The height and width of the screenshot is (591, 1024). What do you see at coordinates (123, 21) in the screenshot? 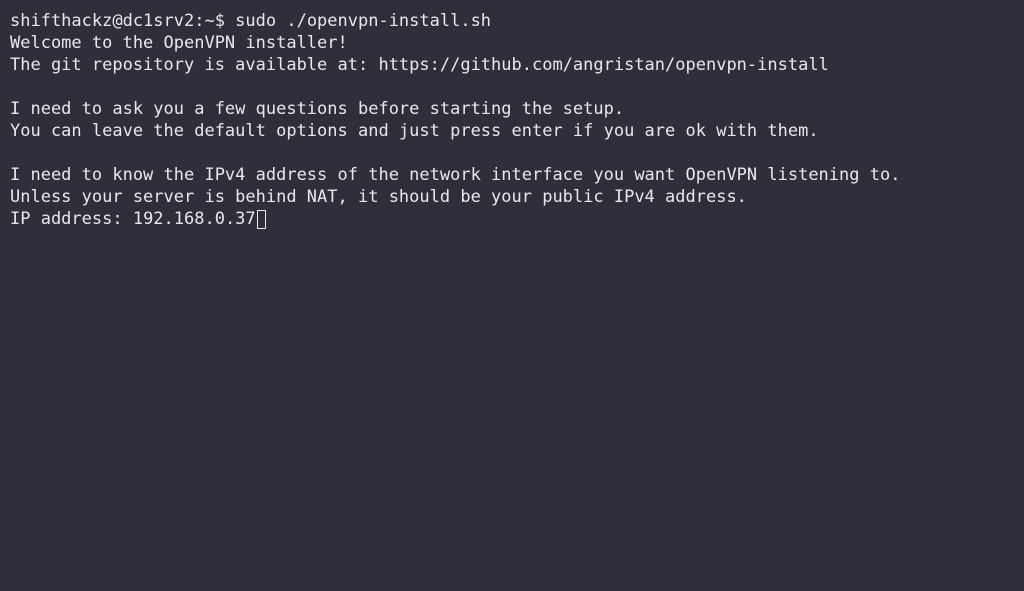
I see `shell-prompt: shifthackz@dc1srv2:~$` at bounding box center [123, 21].